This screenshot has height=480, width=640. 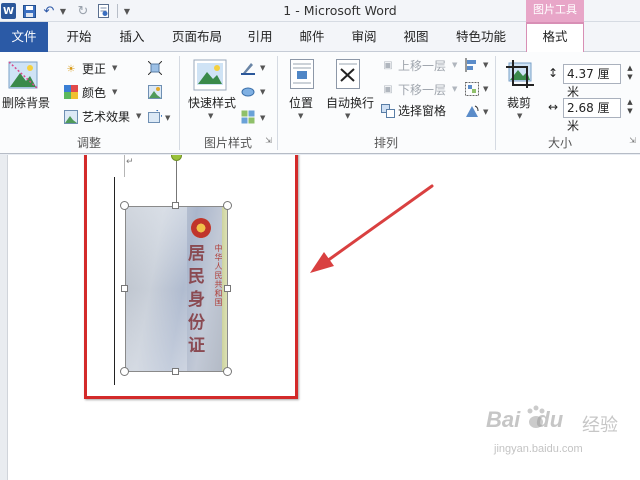 What do you see at coordinates (485, 65) in the screenshot?
I see `align-dropdown-icon: ▼` at bounding box center [485, 65].